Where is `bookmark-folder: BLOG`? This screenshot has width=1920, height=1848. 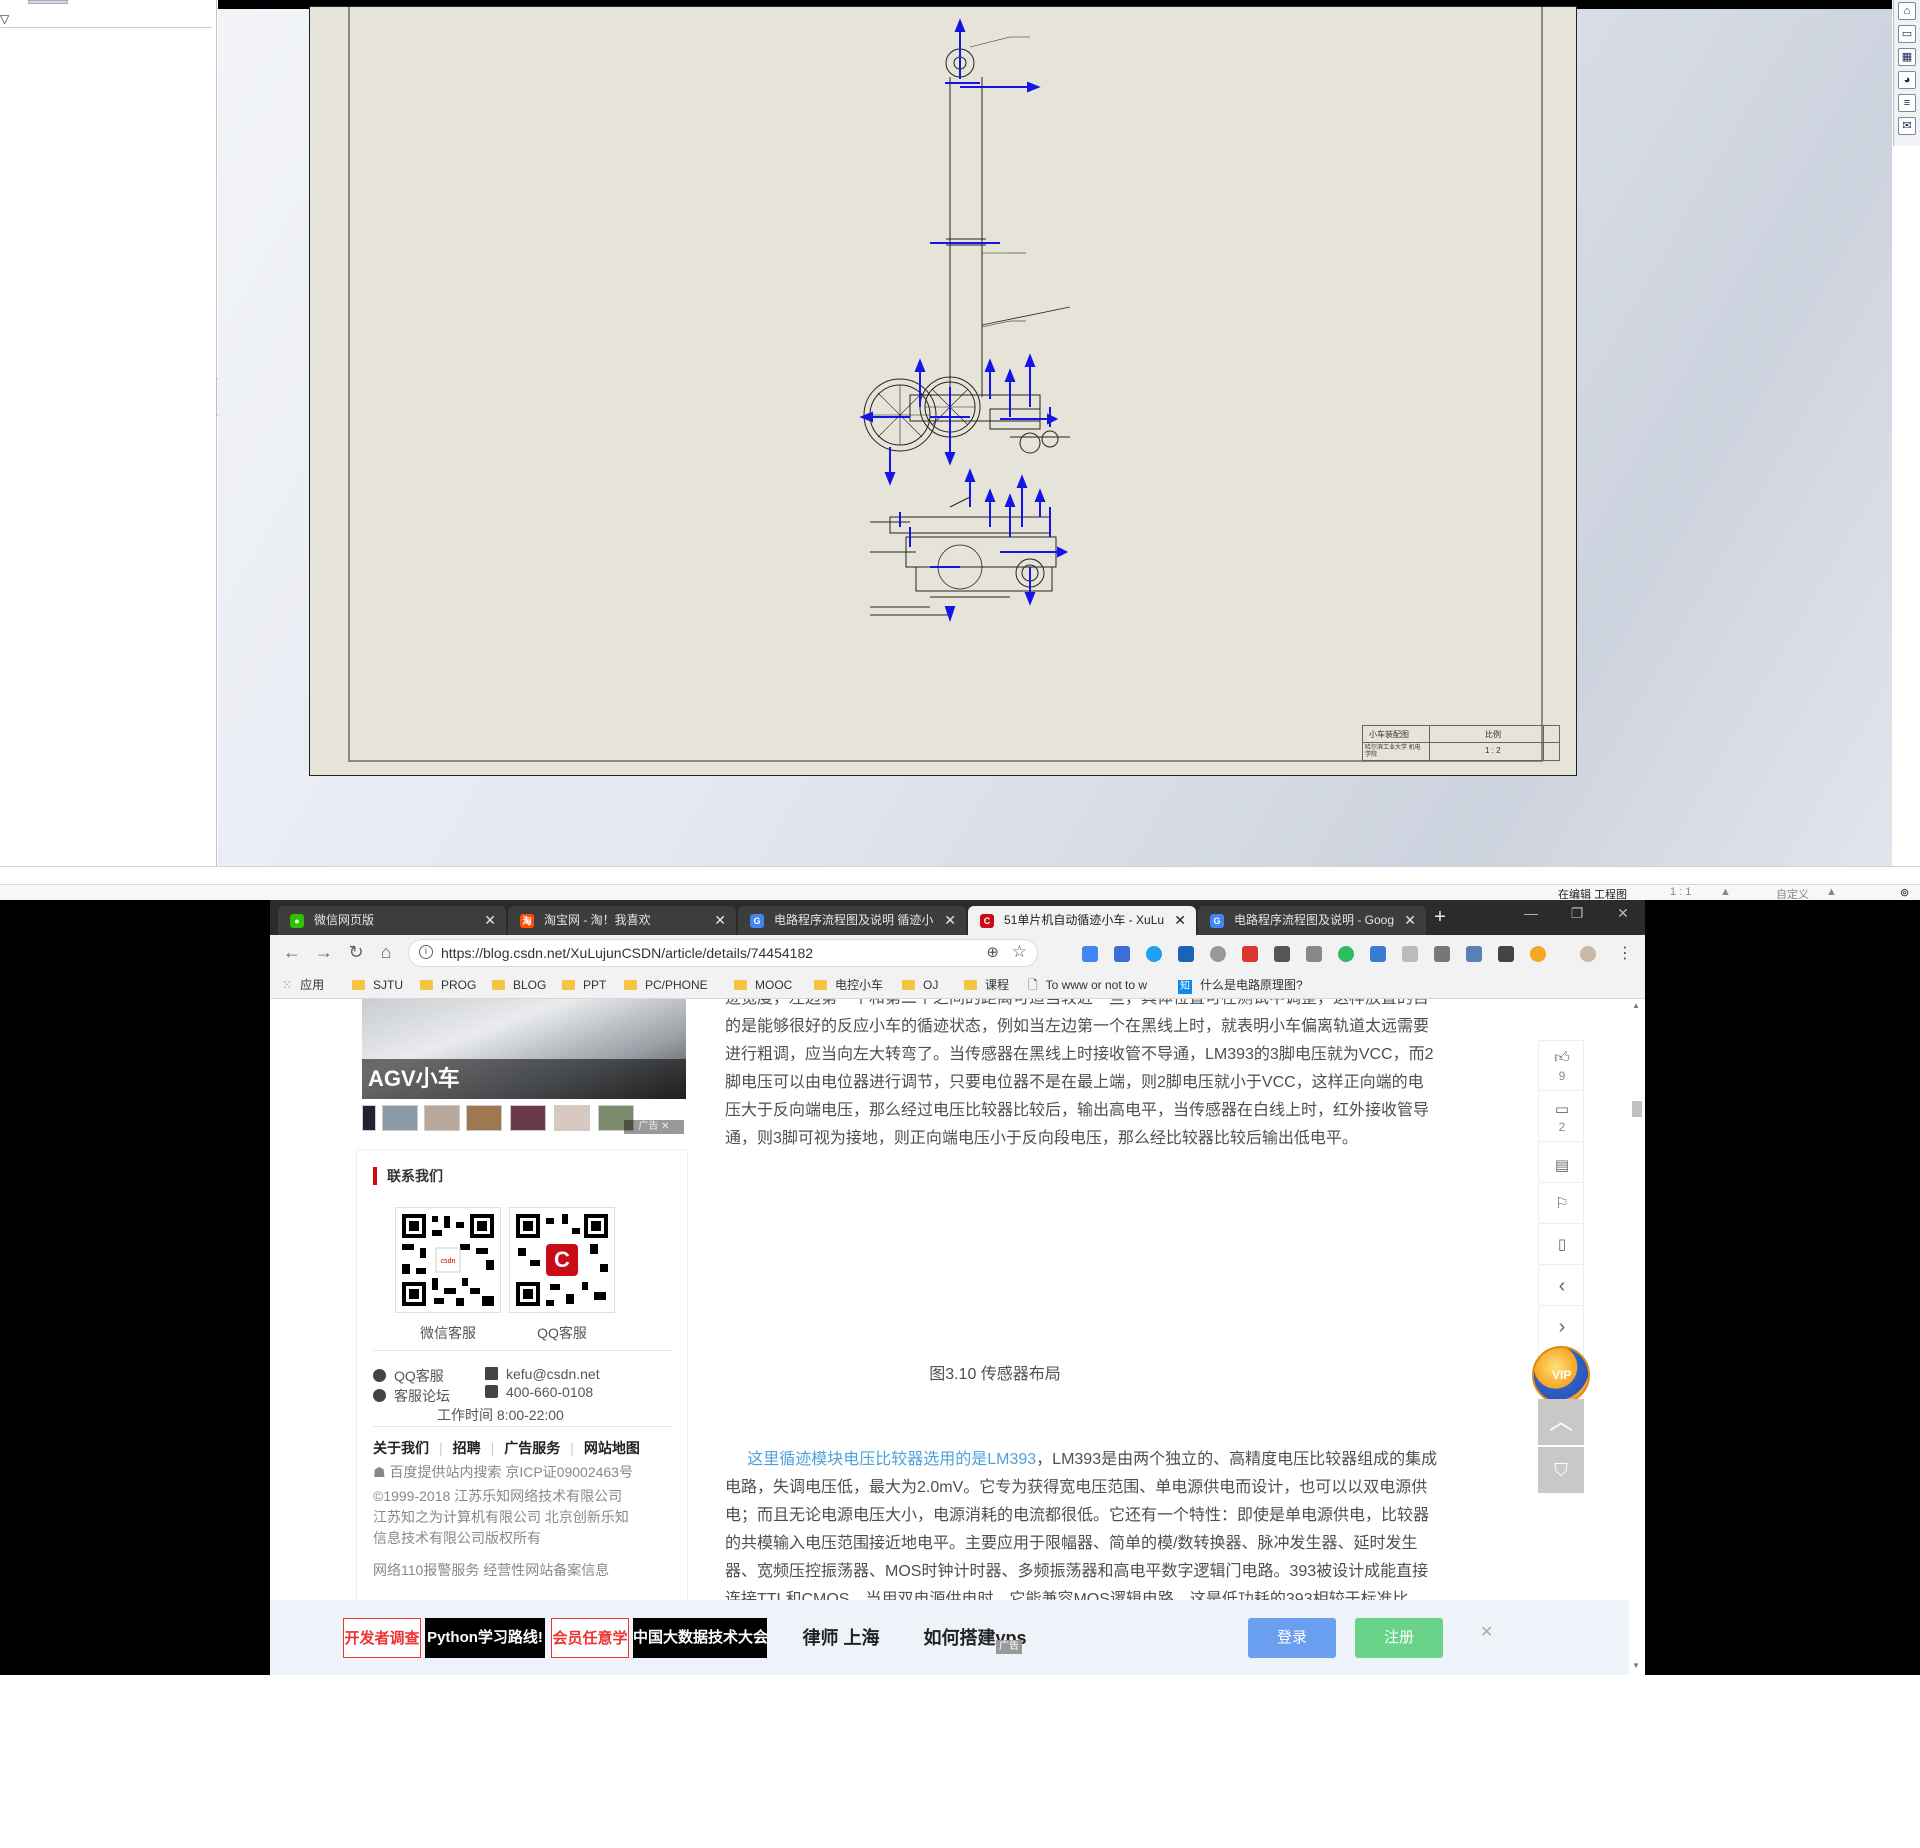
bookmark-folder: BLOG is located at coordinates (519, 985).